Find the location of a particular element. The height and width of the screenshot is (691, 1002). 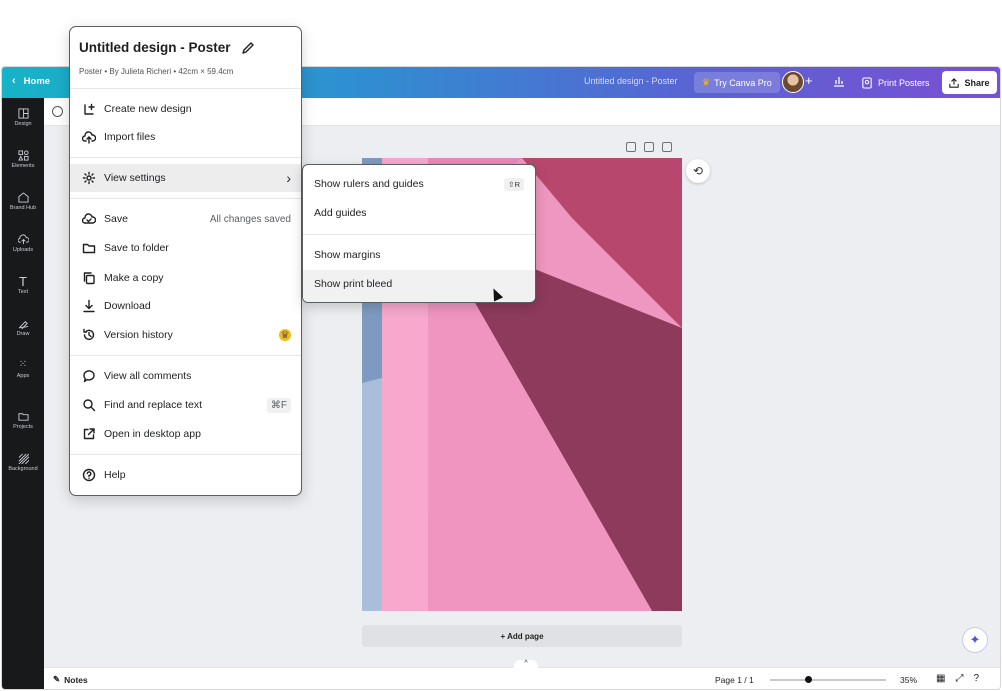

menu-item-import-files: Import files is located at coordinates (185, 137).